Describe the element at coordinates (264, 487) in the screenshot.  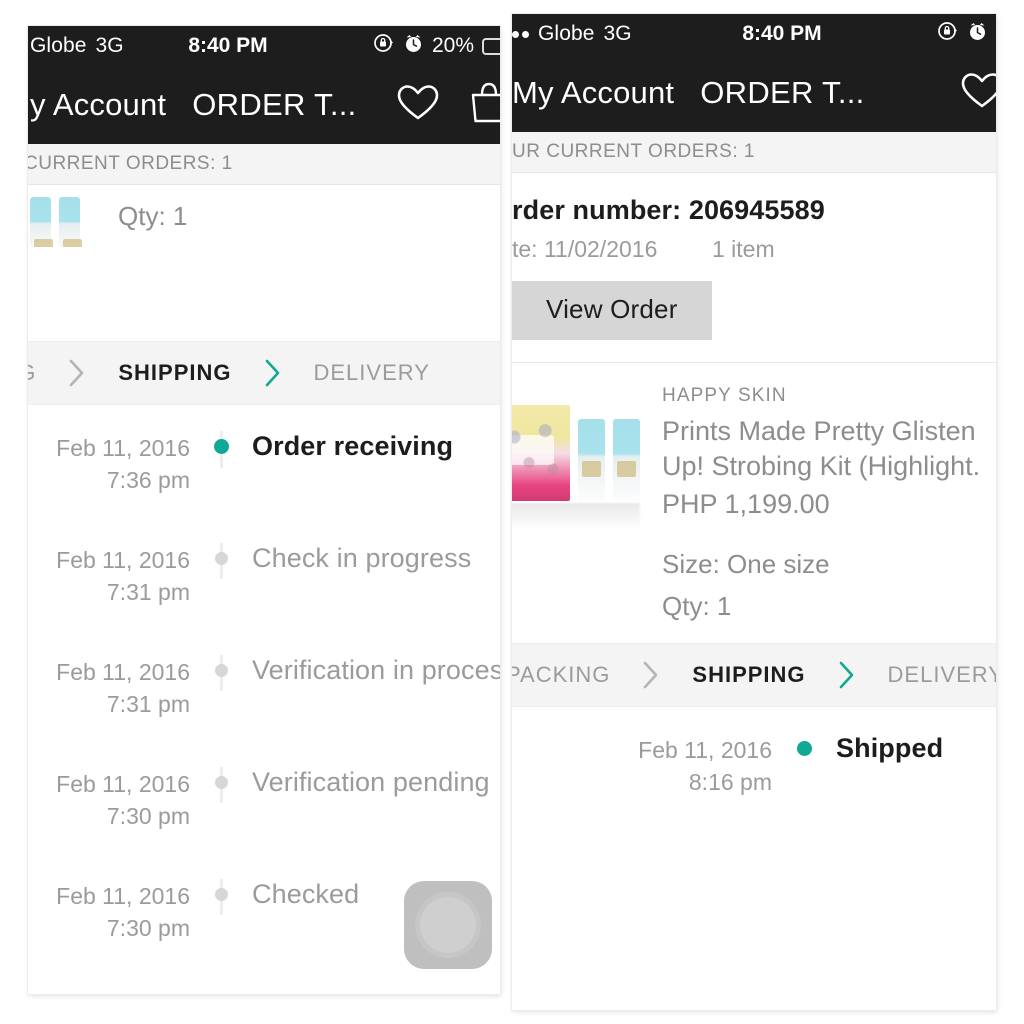
I see `timeline-row: Feb 11, 2016 7:36 pm Order receiving` at that location.